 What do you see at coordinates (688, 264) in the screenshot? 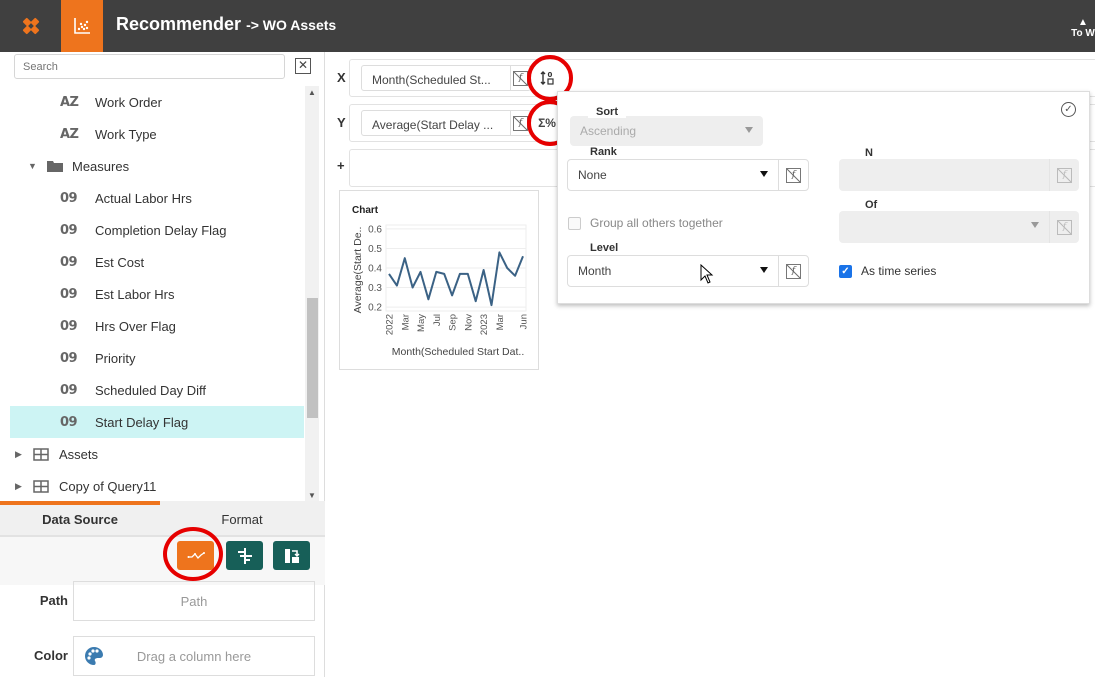
I see `level-select: Level Month f` at bounding box center [688, 264].